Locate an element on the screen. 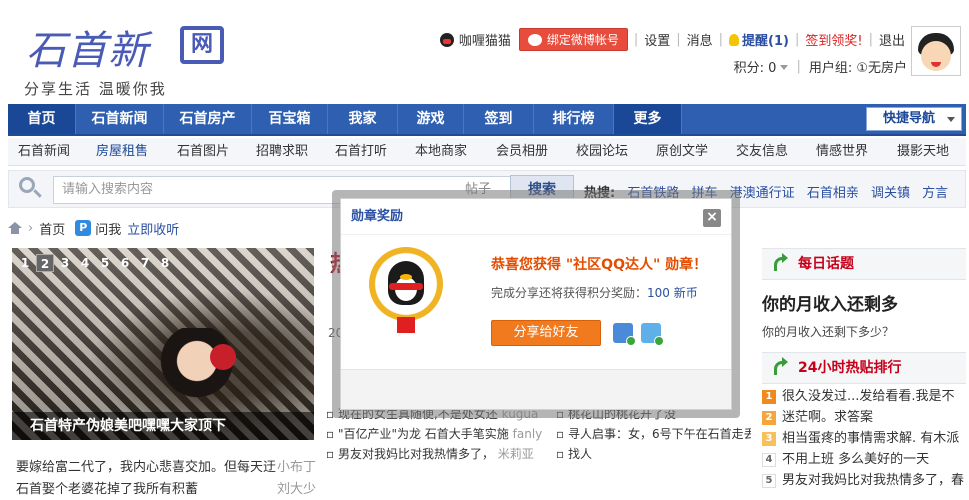 Image resolution: width=969 pixels, height=500 pixels. remind-label: 提醒(1) is located at coordinates (765, 41).